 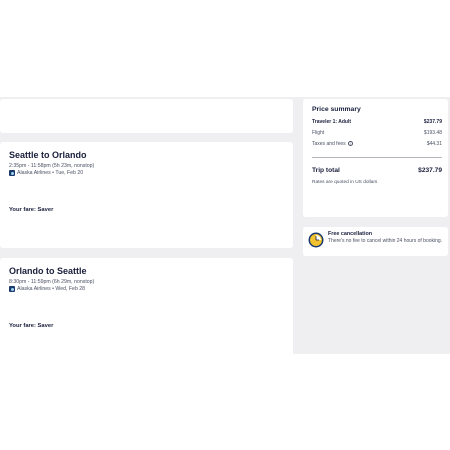 What do you see at coordinates (345, 182) in the screenshot?
I see `currency-note: Rates are quoted in US dollars` at bounding box center [345, 182].